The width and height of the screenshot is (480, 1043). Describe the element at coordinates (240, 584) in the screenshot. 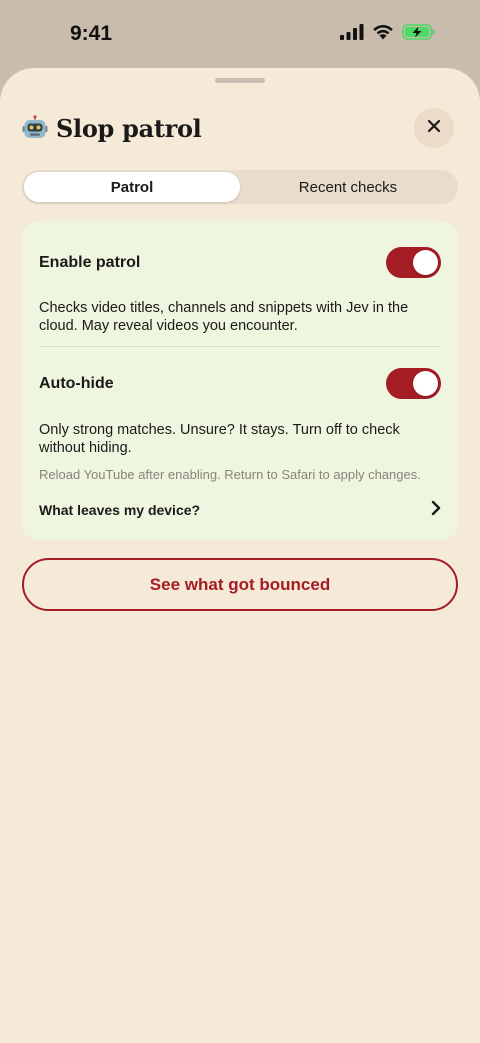

I see `see-bounced-button: See what got bounced` at that location.